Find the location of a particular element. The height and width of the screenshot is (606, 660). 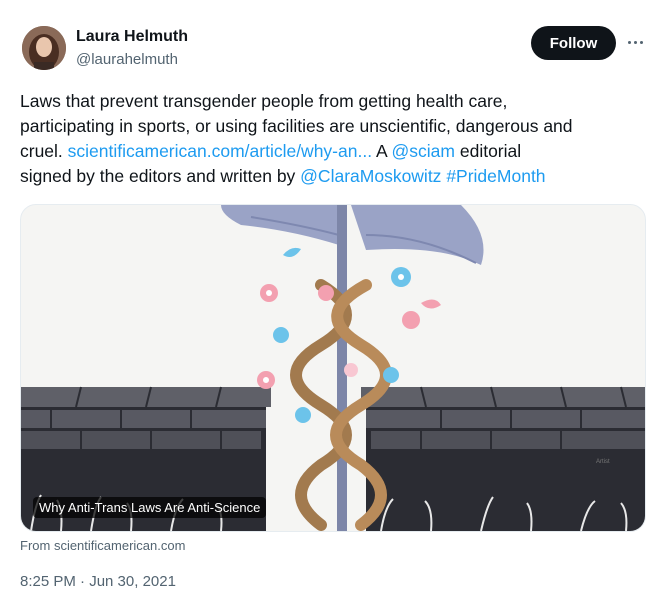

tweet-text-line: cruel. is located at coordinates (44, 151).